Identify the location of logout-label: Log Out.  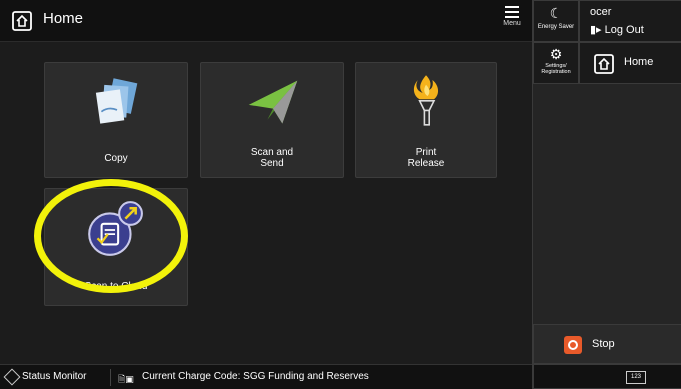
(624, 30).